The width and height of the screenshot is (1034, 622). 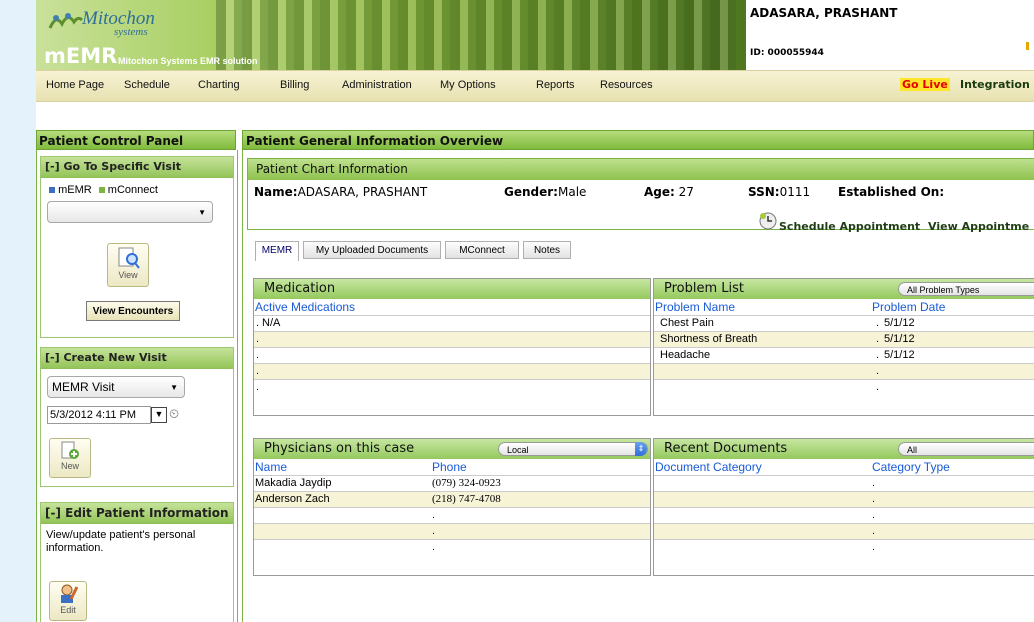 I want to click on create-visit-title: [-] Create New Visit, so click(x=137, y=358).